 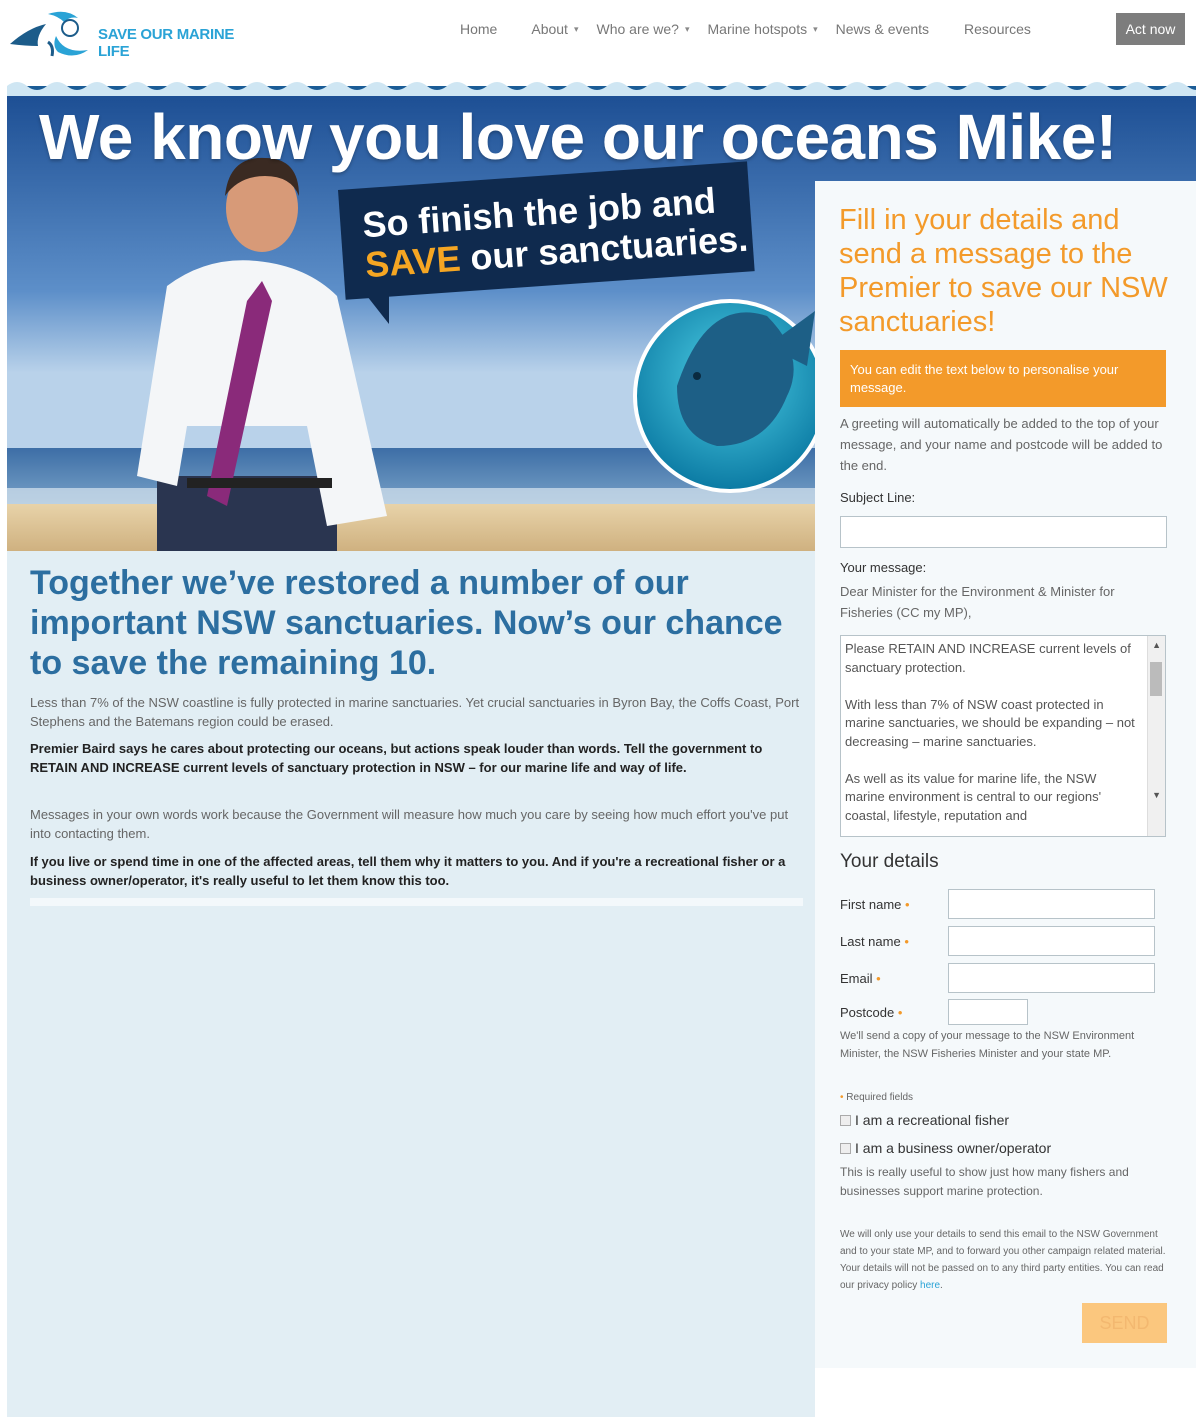 I want to click on scroll-down-icon: ▼, so click(x=1156, y=795).